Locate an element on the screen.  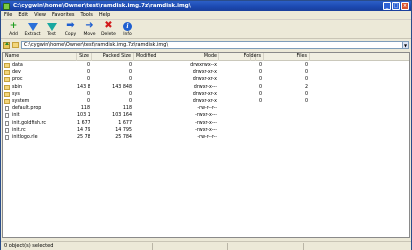
list-item: init.rc 14 795 14 795 -rwxr-x--- is located at coordinates (206, 130).